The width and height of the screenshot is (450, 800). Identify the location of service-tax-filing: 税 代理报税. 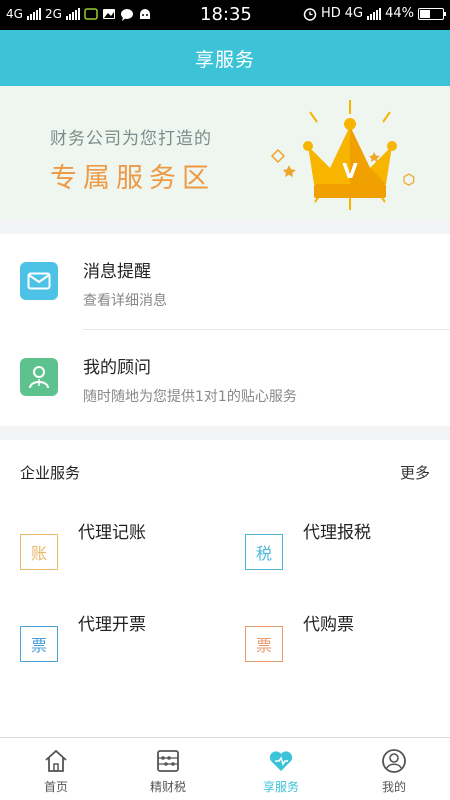
(345, 553).